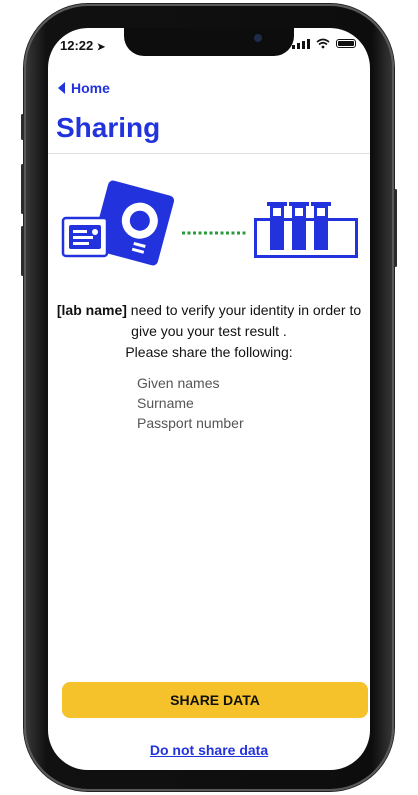 The height and width of the screenshot is (795, 418). Describe the element at coordinates (90, 88) in the screenshot. I see `back-label: Home` at that location.